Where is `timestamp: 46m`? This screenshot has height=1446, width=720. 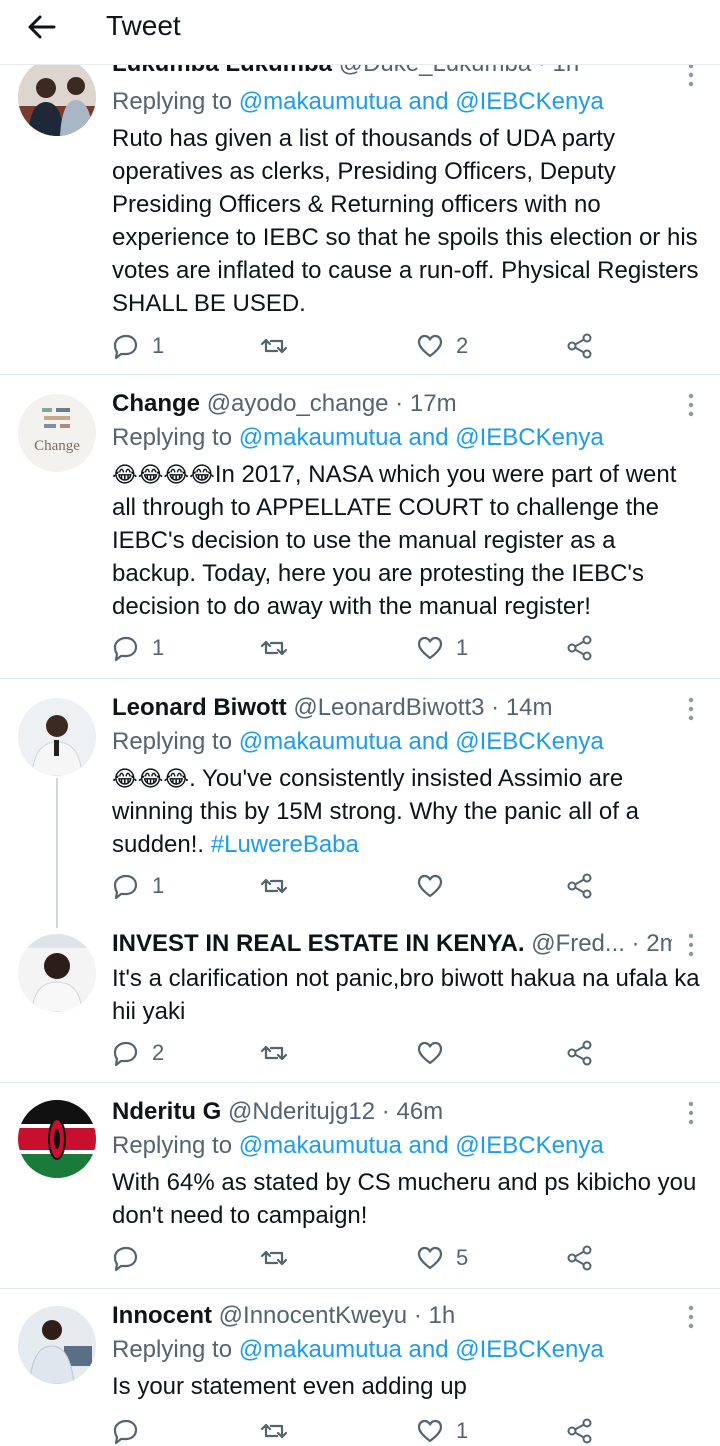 timestamp: 46m is located at coordinates (419, 1111).